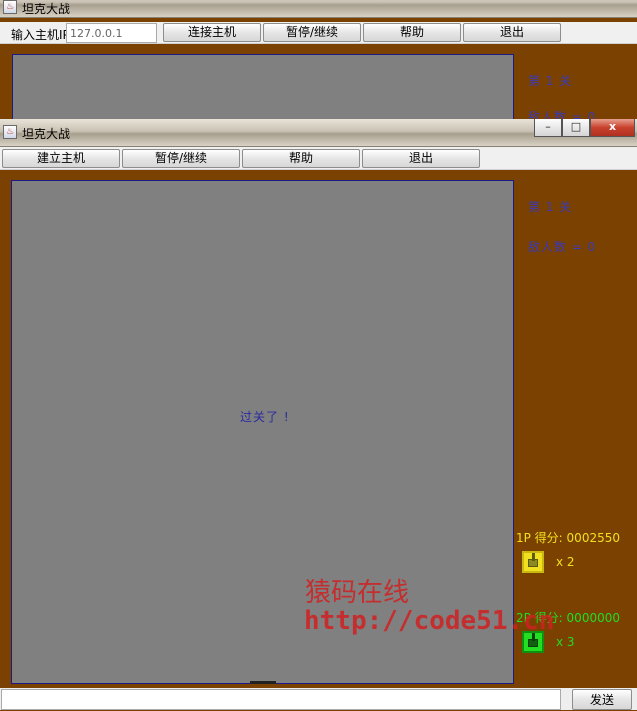 The height and width of the screenshot is (711, 637). What do you see at coordinates (40, 35) in the screenshot?
I see `host-ip-label: 输入主机IP` at bounding box center [40, 35].